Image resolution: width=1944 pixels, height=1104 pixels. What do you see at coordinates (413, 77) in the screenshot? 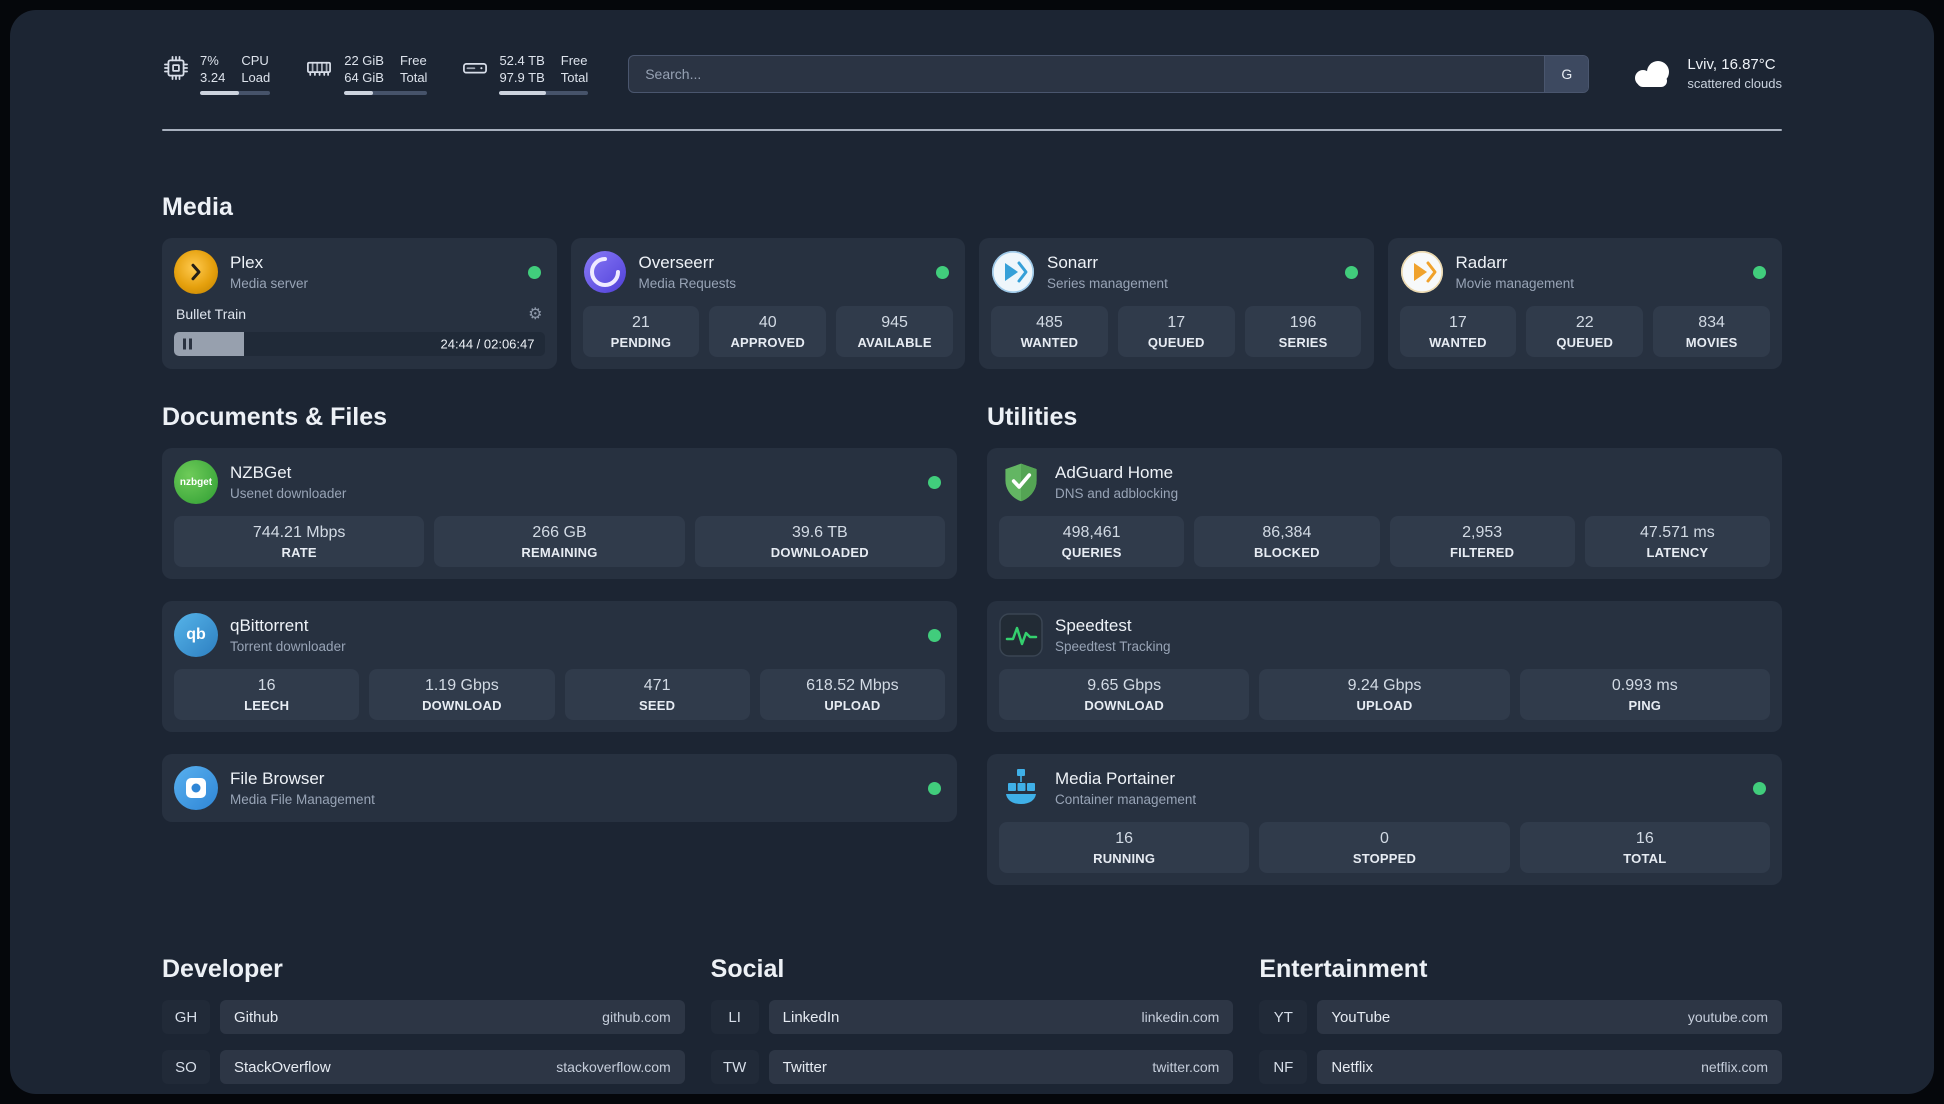
I see `memory-total-label: Total` at bounding box center [413, 77].